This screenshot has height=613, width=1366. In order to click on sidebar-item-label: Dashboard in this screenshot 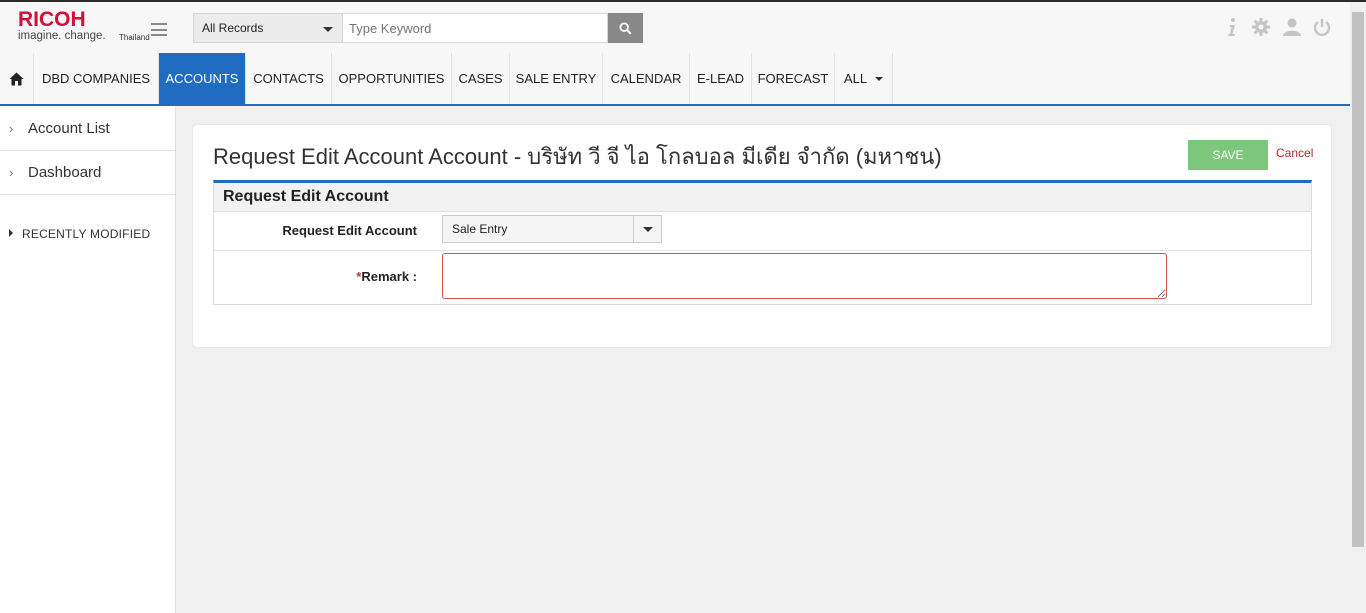, I will do `click(65, 172)`.